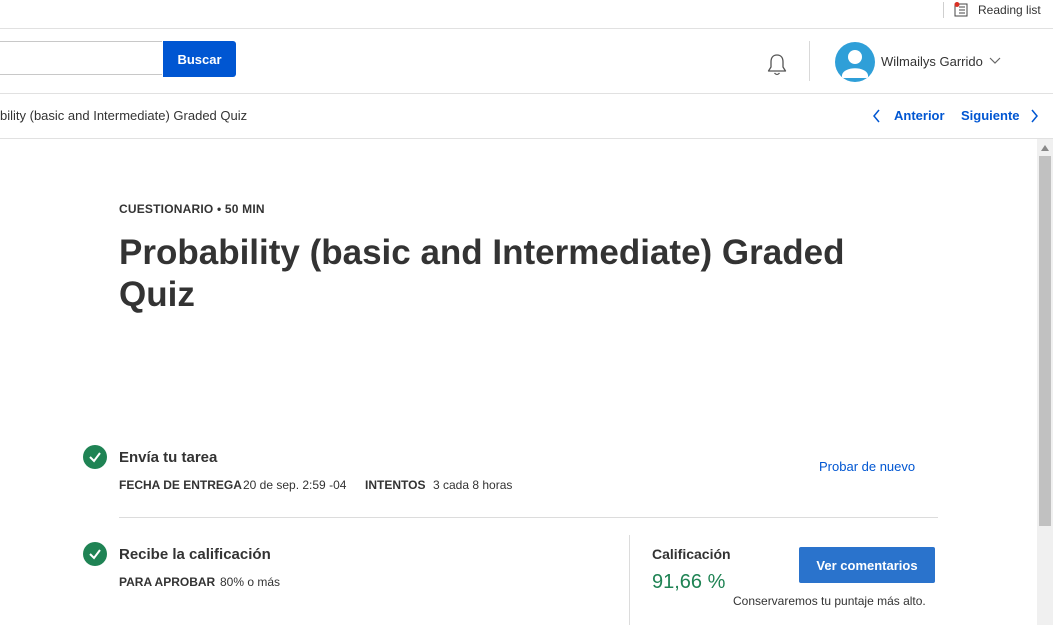 Image resolution: width=1053 pixels, height=625 pixels. I want to click on try-again-link: Probar de nuevo, so click(867, 466).